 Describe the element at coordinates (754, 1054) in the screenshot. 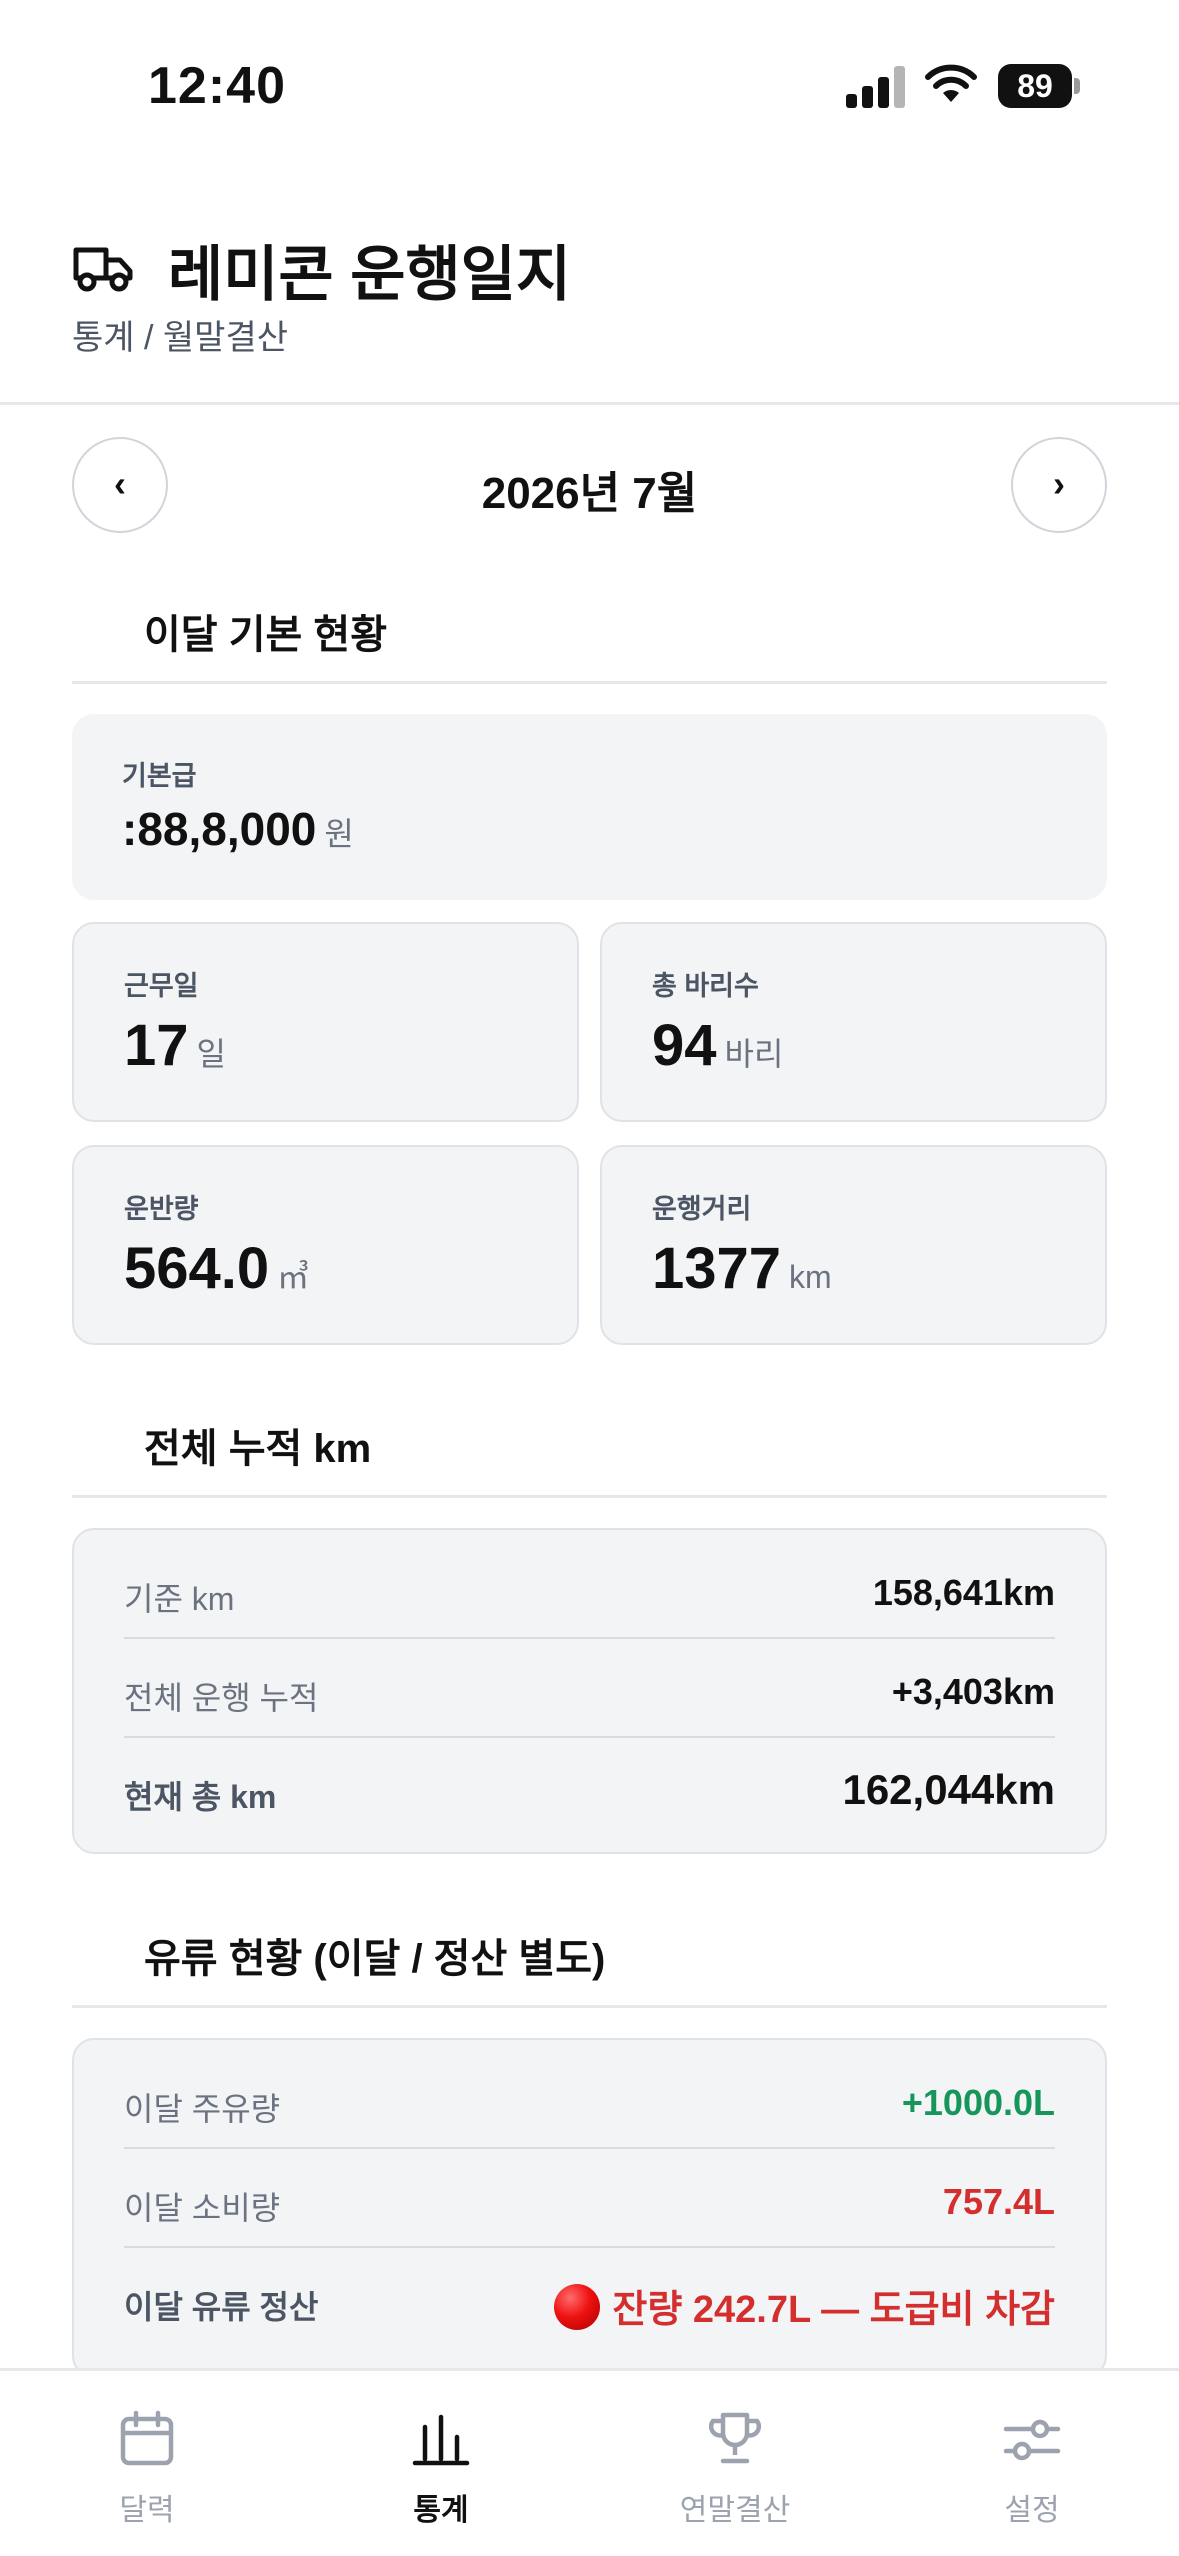

I see `trips-unit: 바리` at that location.